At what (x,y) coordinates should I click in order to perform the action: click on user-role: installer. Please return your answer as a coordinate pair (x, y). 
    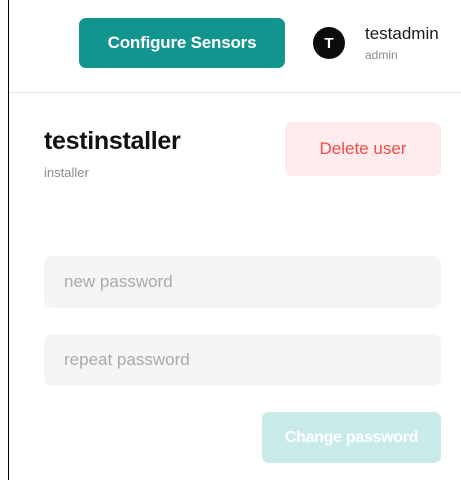
    Looking at the image, I should click on (66, 172).